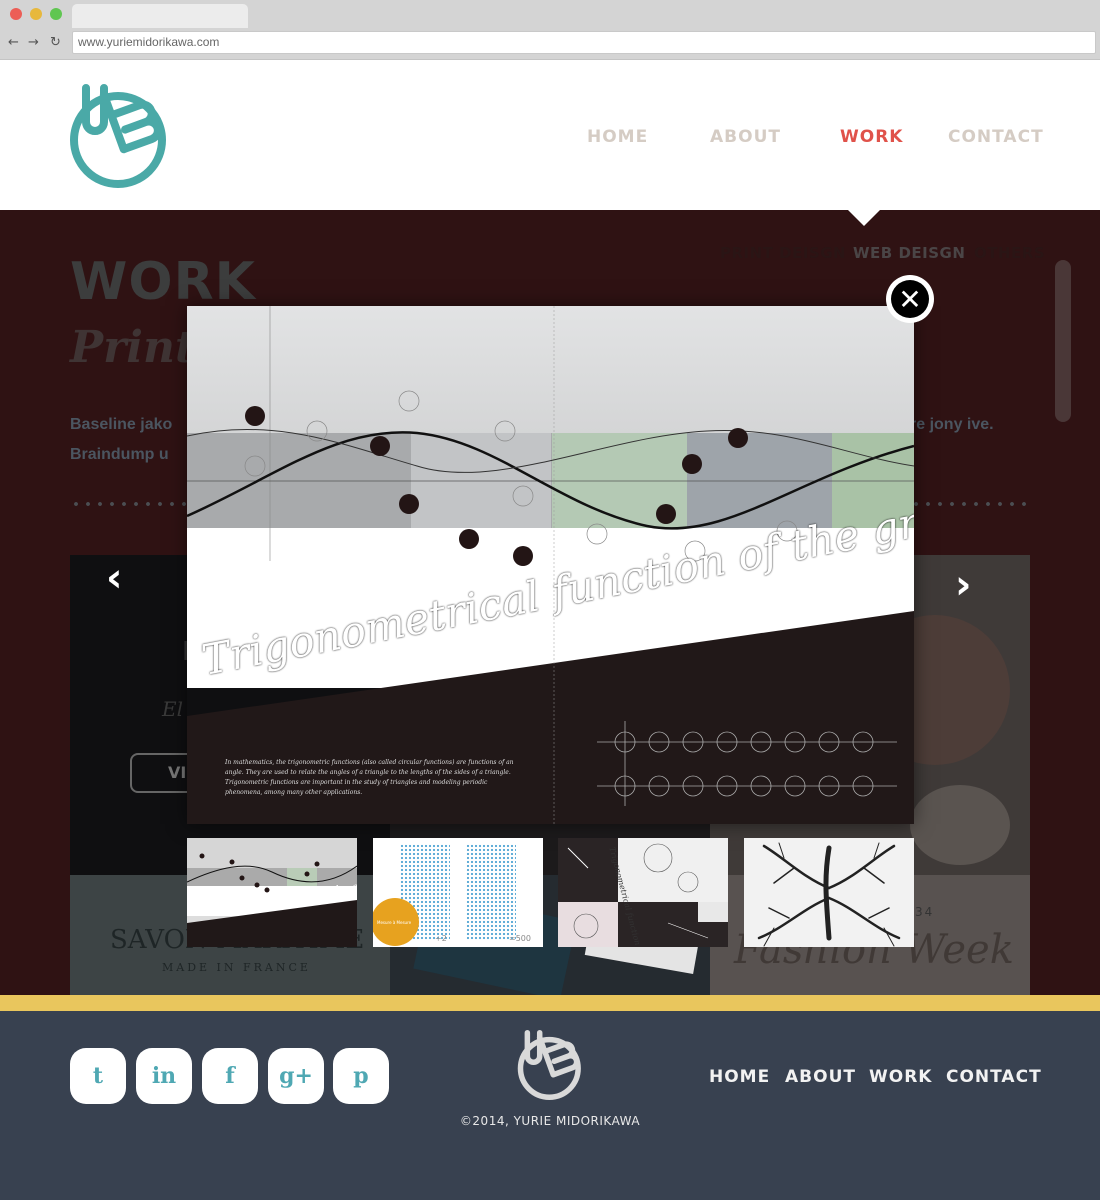  I want to click on google-plus-icon: g+, so click(296, 1076).